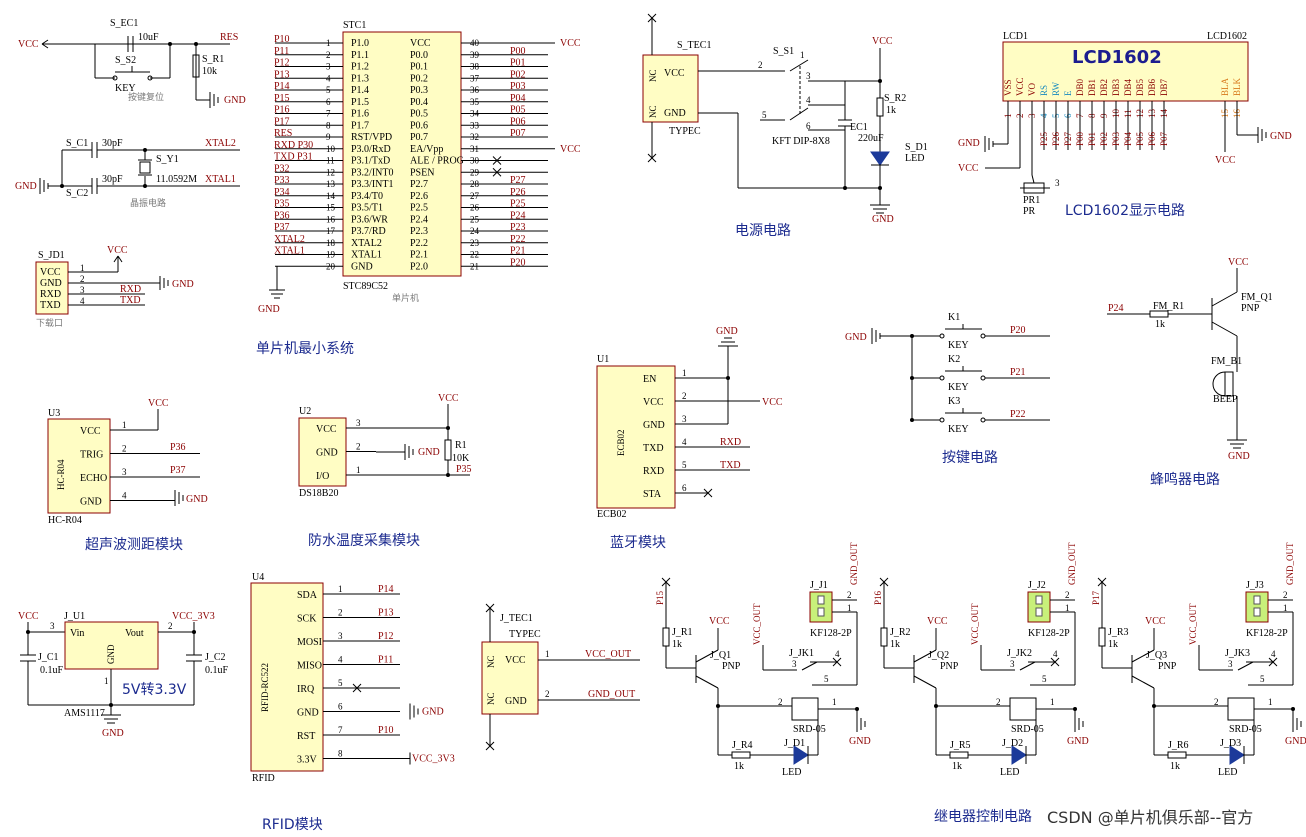 The height and width of the screenshot is (837, 1306). What do you see at coordinates (570, 149) in the screenshot?
I see `mcu-net-label: VCC` at bounding box center [570, 149].